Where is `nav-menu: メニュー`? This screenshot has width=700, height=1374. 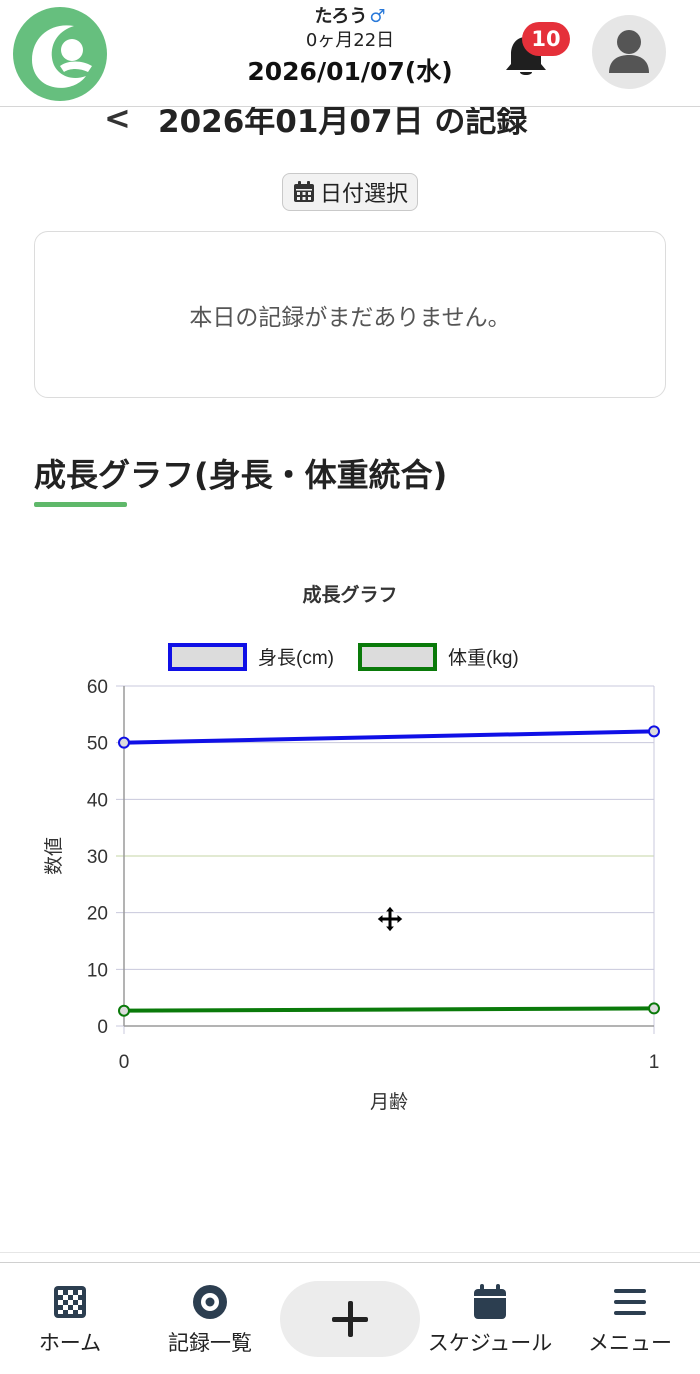 nav-menu: メニュー is located at coordinates (630, 1318).